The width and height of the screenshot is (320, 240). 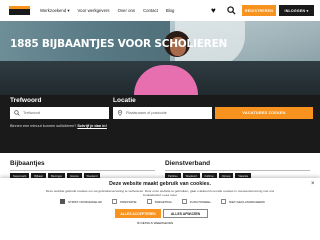 What do you see at coordinates (213, 10) in the screenshot?
I see `favorites-heart-icon: ♥` at bounding box center [213, 10].